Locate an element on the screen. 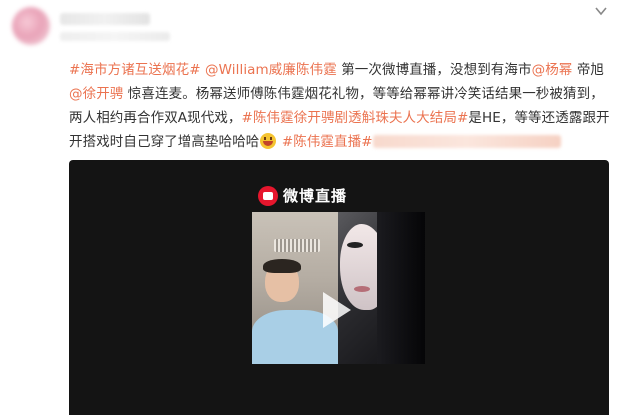 This screenshot has height=415, width=621. blurred-text is located at coordinates (466, 141).